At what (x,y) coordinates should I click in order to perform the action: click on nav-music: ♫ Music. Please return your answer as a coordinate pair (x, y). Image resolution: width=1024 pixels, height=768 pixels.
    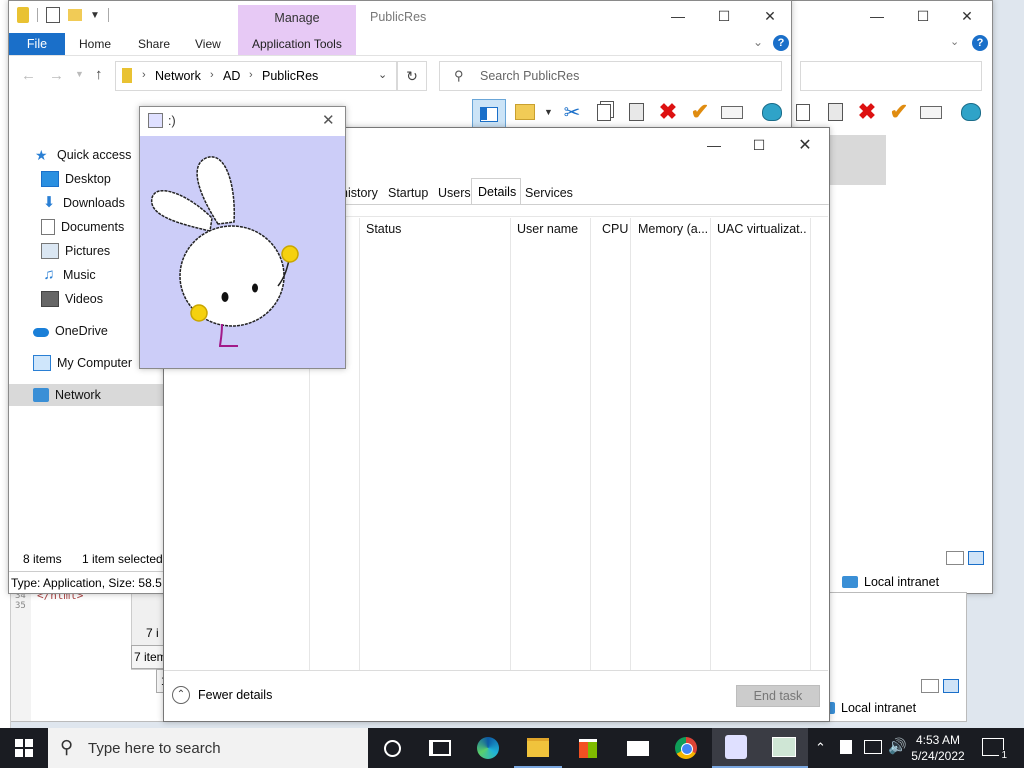
    Looking at the image, I should click on (68, 275).